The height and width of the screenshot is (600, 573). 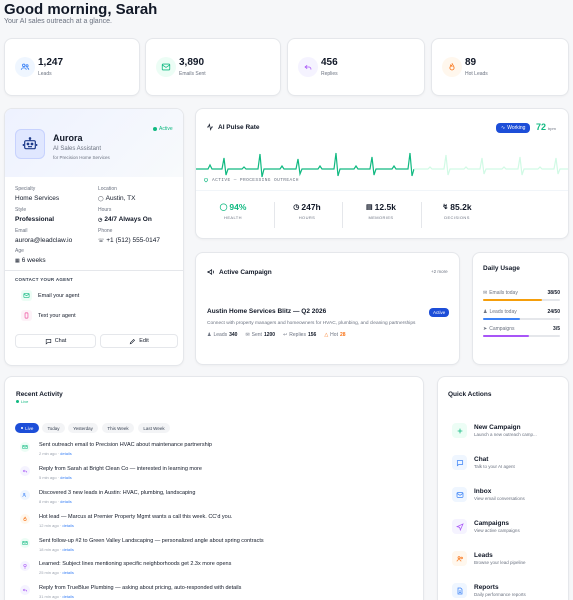 I want to click on megaphone-icon, so click(x=211, y=272).